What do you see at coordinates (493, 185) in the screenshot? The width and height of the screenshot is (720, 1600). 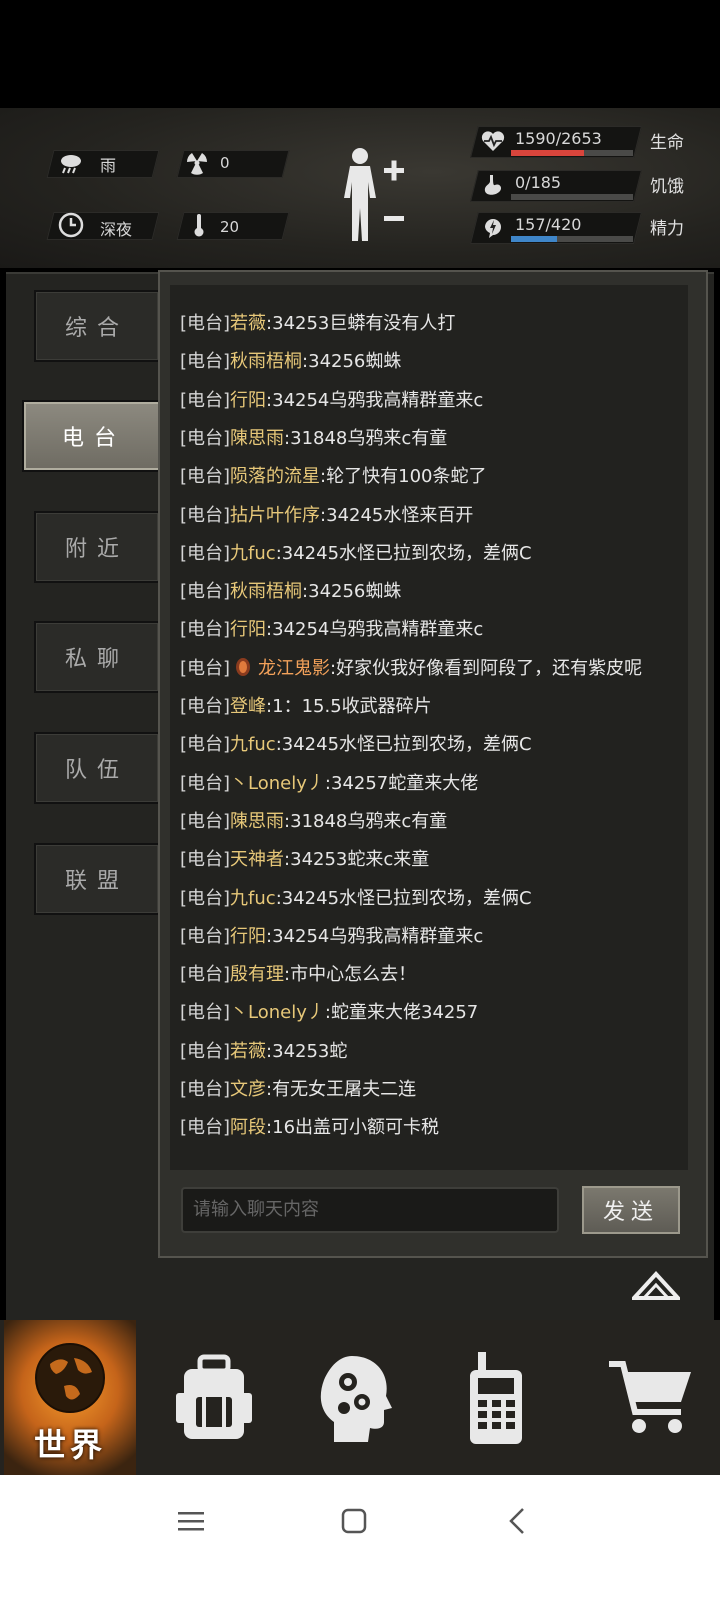 I see `stomach-icon` at bounding box center [493, 185].